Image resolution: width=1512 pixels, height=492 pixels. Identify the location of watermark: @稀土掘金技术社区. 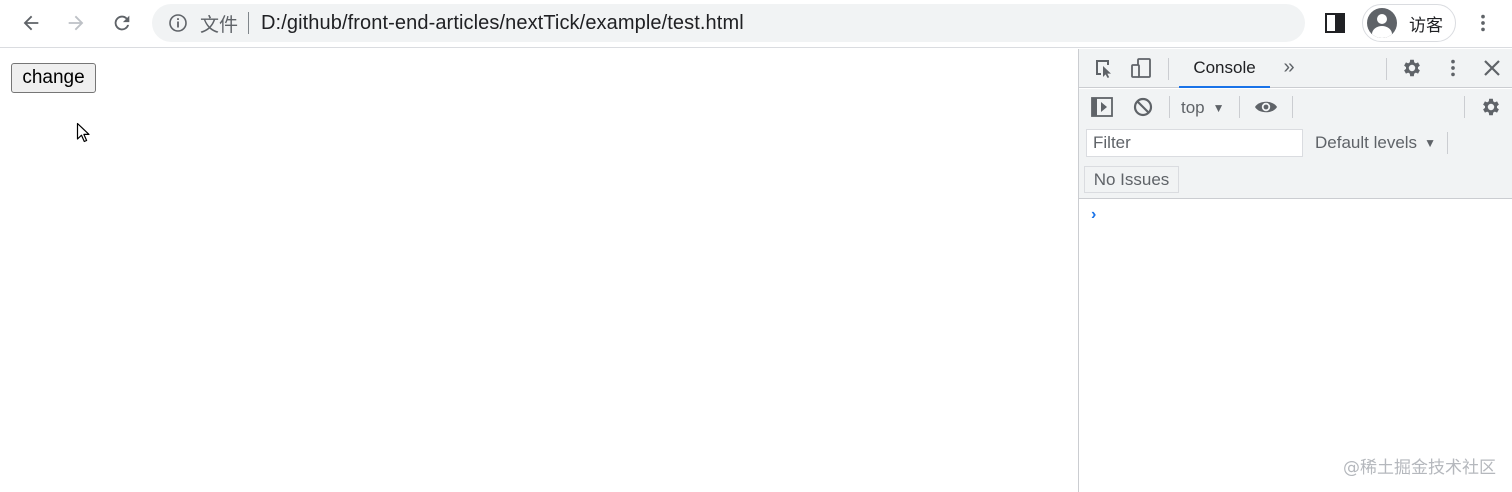
(1419, 468).